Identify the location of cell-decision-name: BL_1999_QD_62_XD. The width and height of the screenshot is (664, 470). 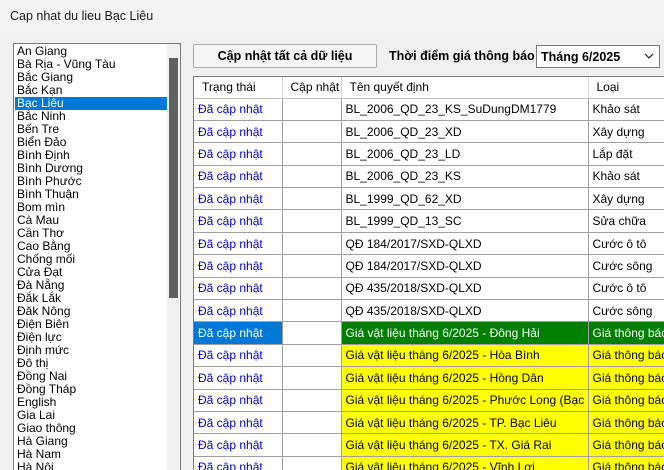
(465, 199).